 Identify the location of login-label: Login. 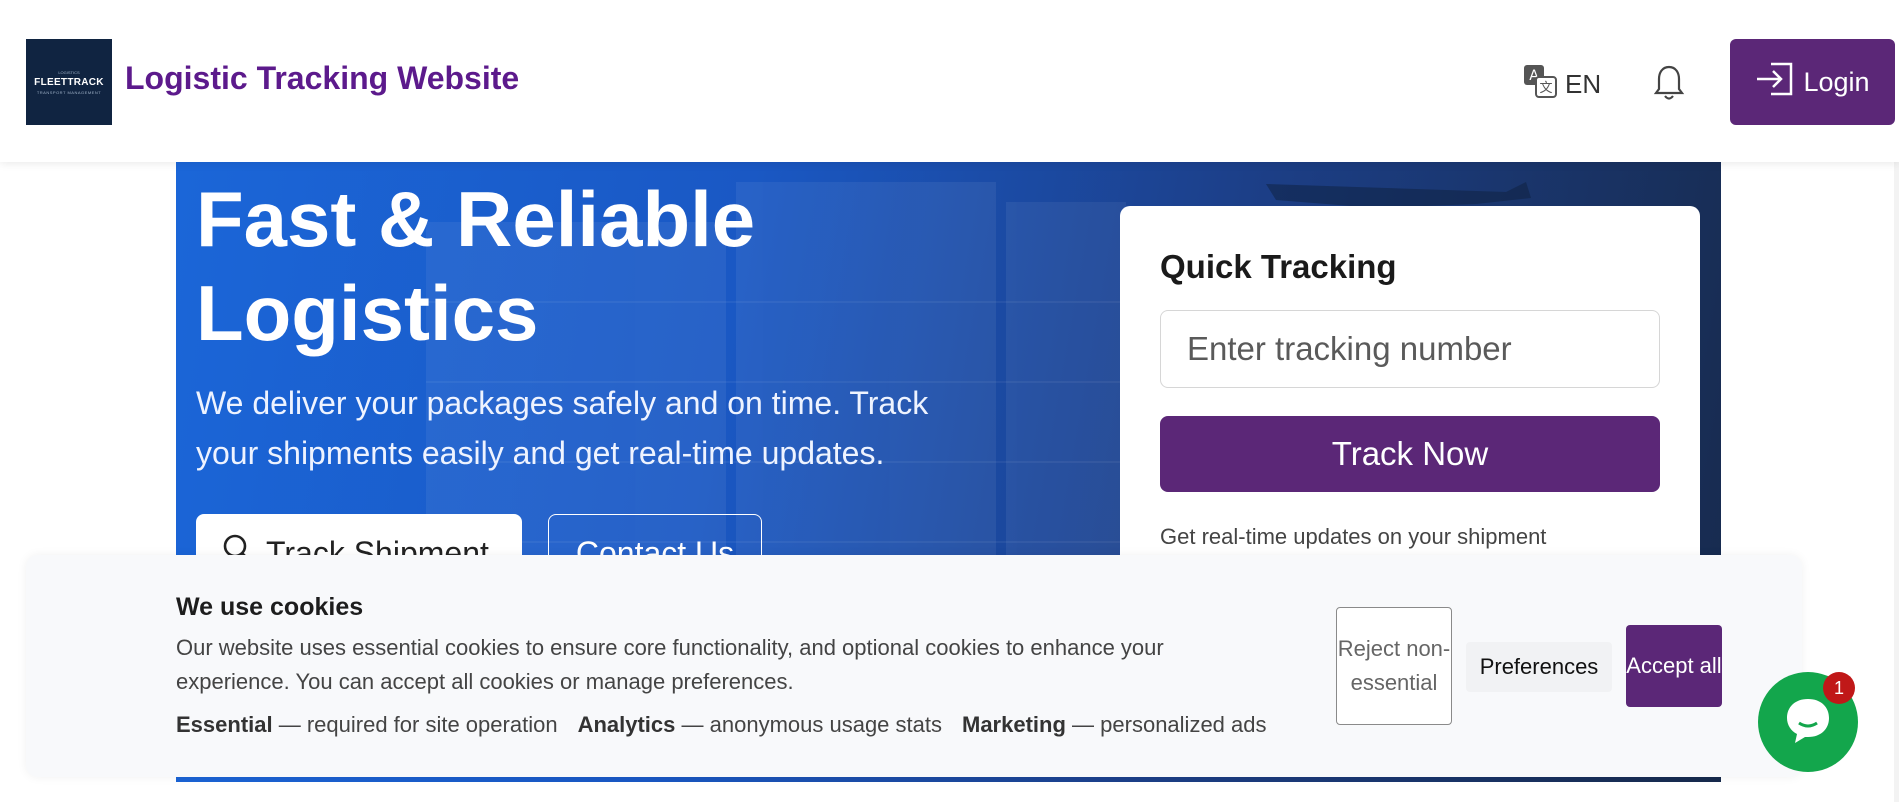
(1836, 81).